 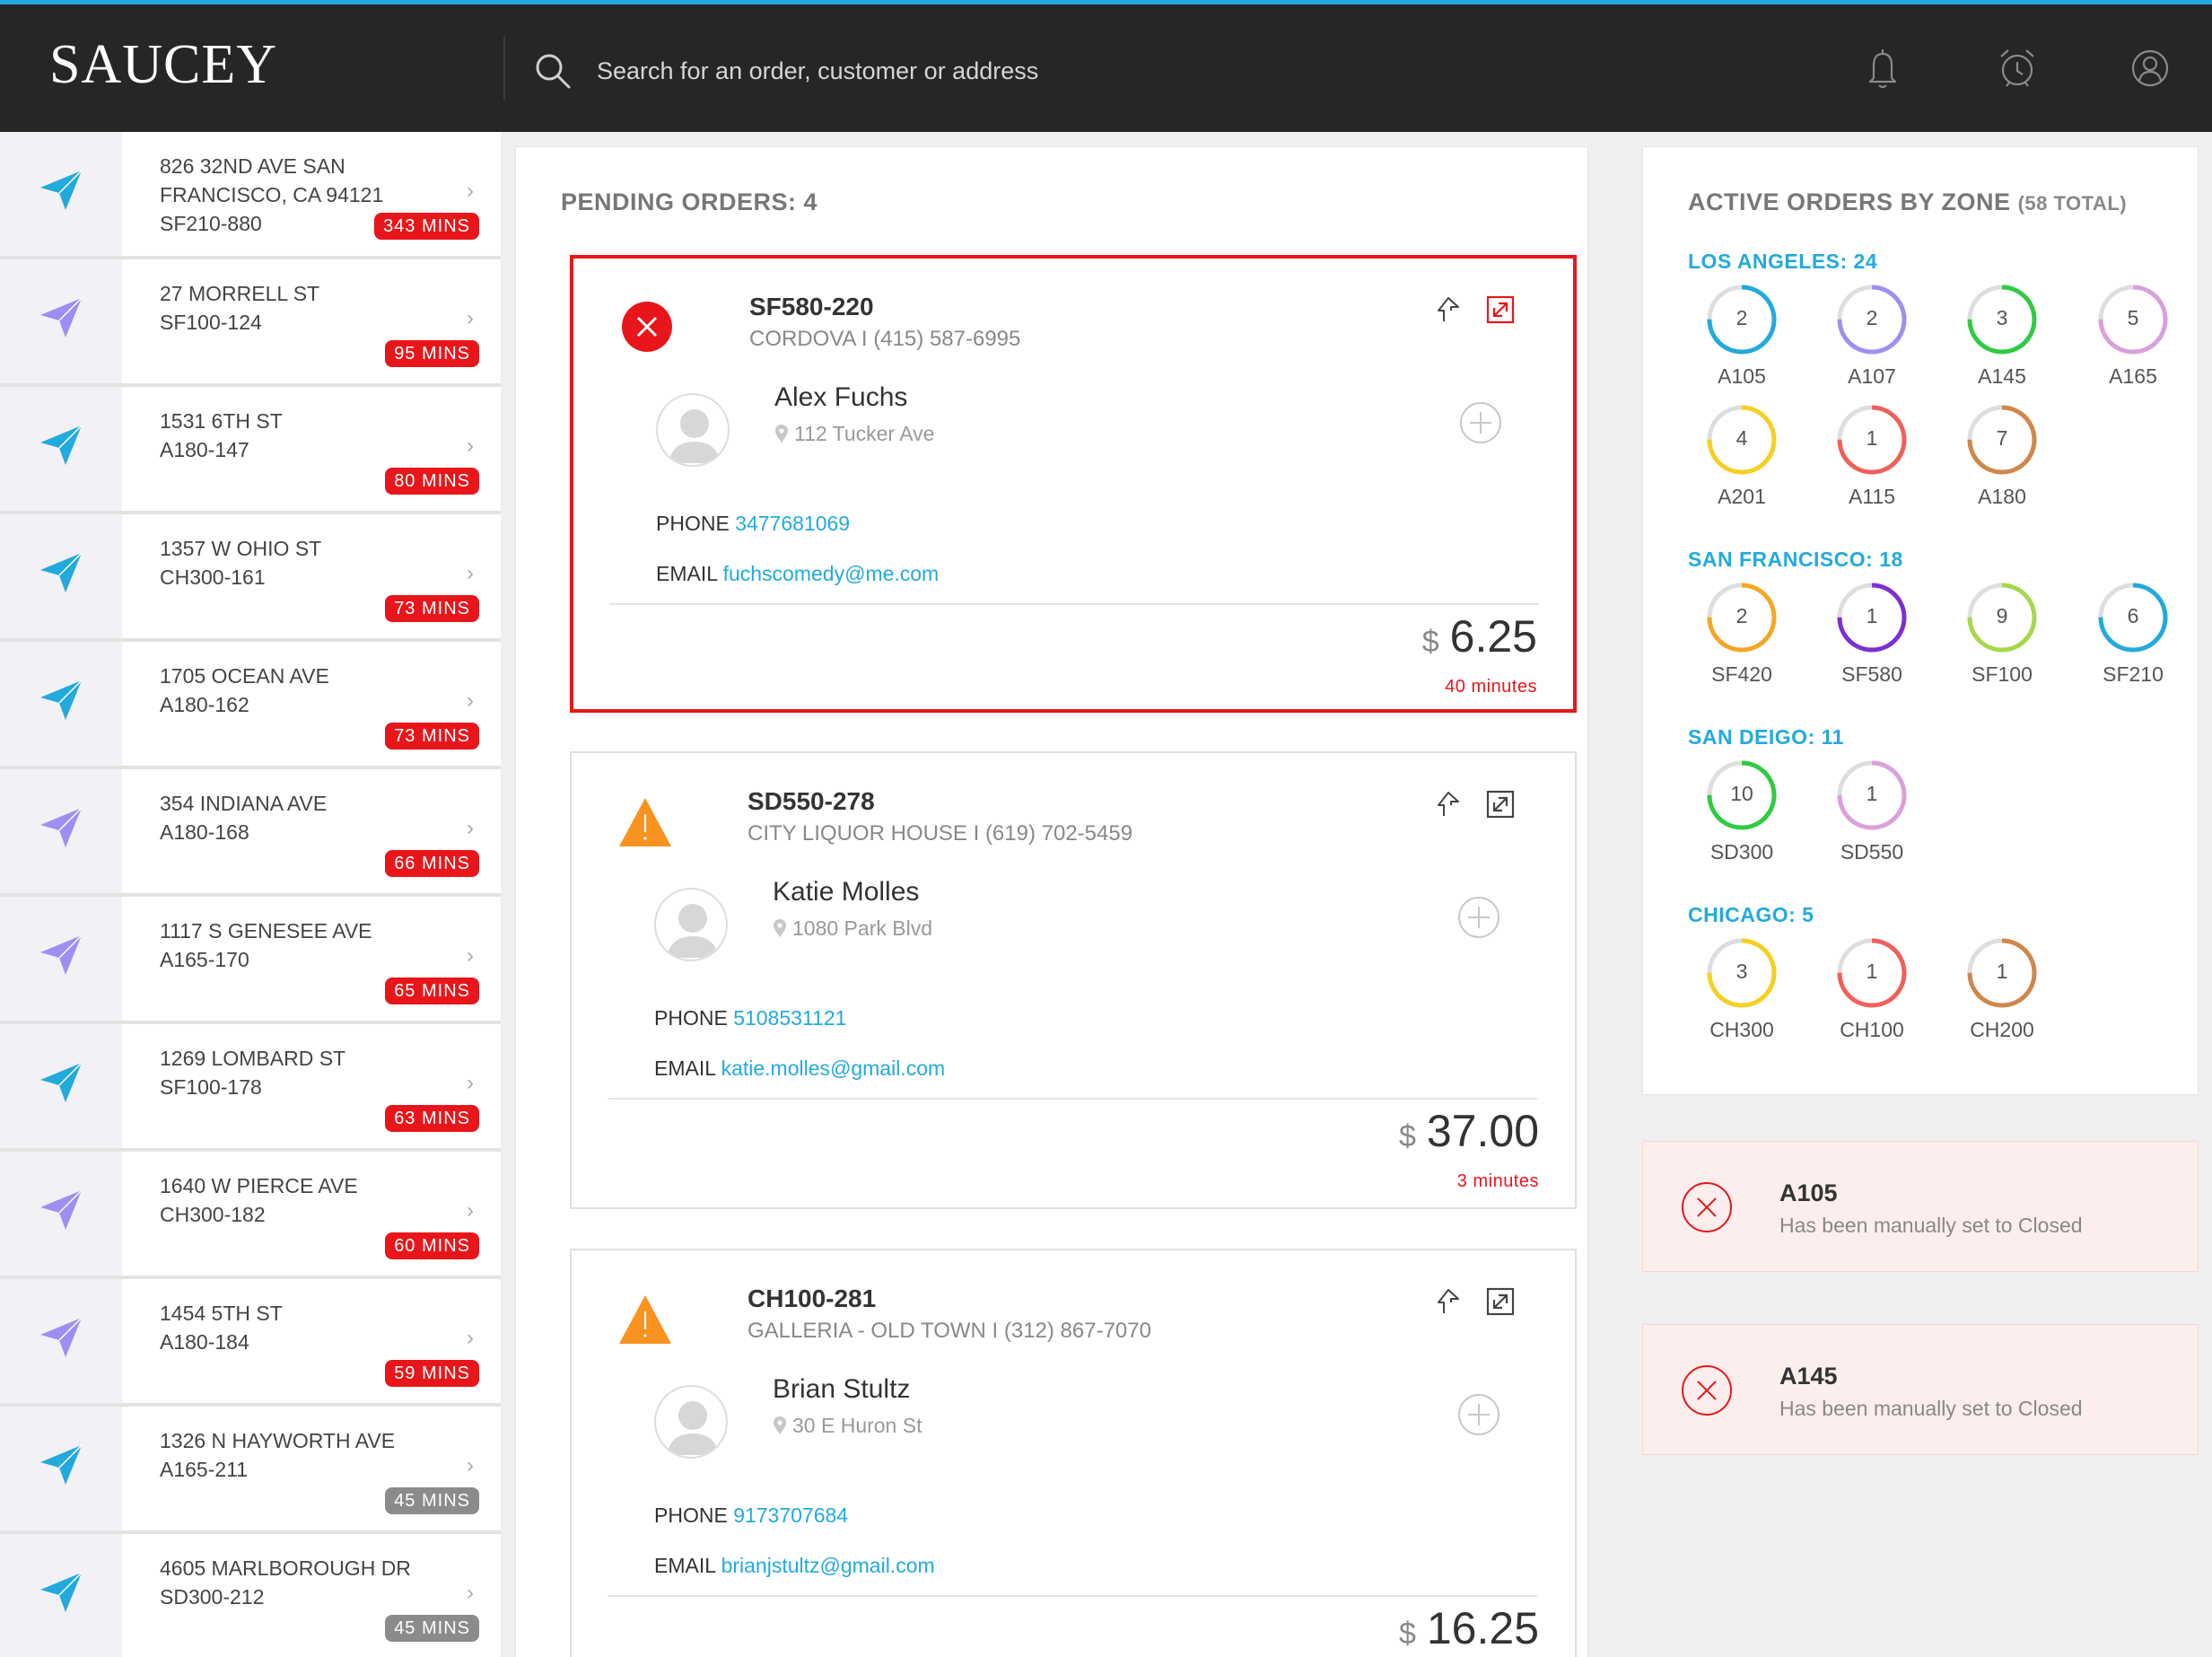 I want to click on search-input, so click(x=1000, y=71).